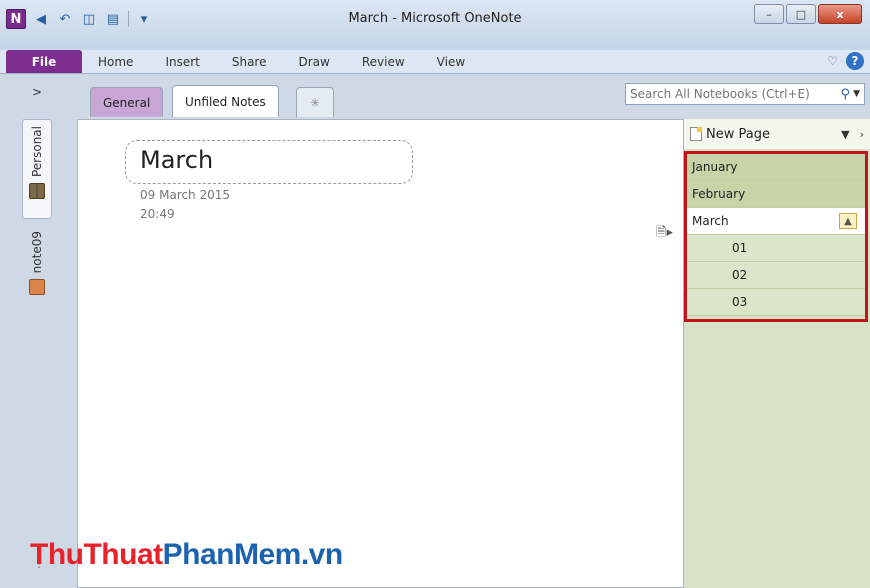 The width and height of the screenshot is (870, 588). What do you see at coordinates (777, 134) in the screenshot?
I see `new-page-button: New Page ▼ ›` at bounding box center [777, 134].